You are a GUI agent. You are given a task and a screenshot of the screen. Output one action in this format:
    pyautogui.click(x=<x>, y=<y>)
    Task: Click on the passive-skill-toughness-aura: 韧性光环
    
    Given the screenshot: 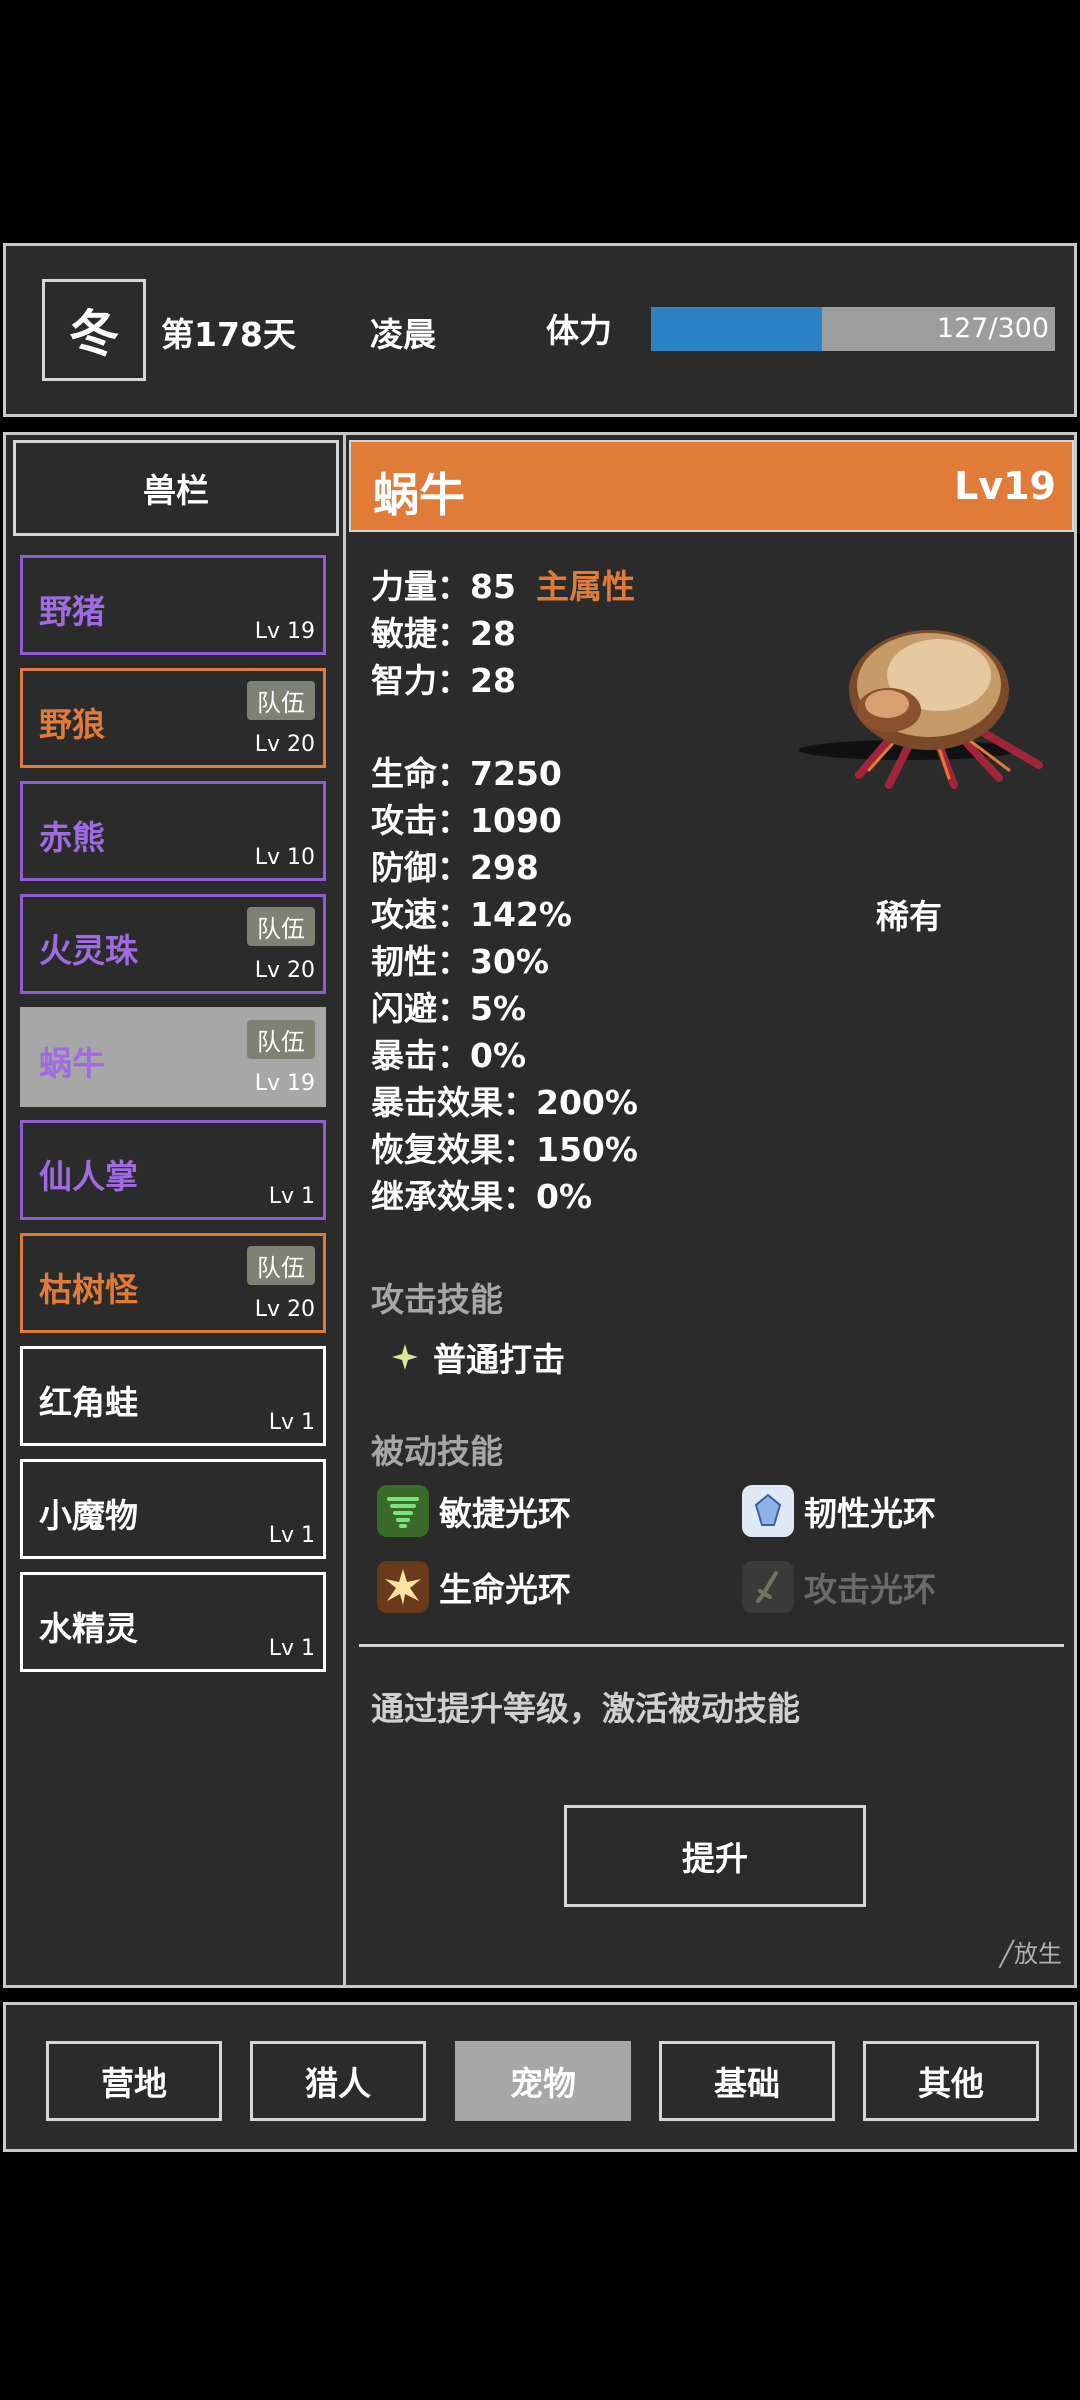 What is the action you would take?
    pyautogui.click(x=839, y=1511)
    